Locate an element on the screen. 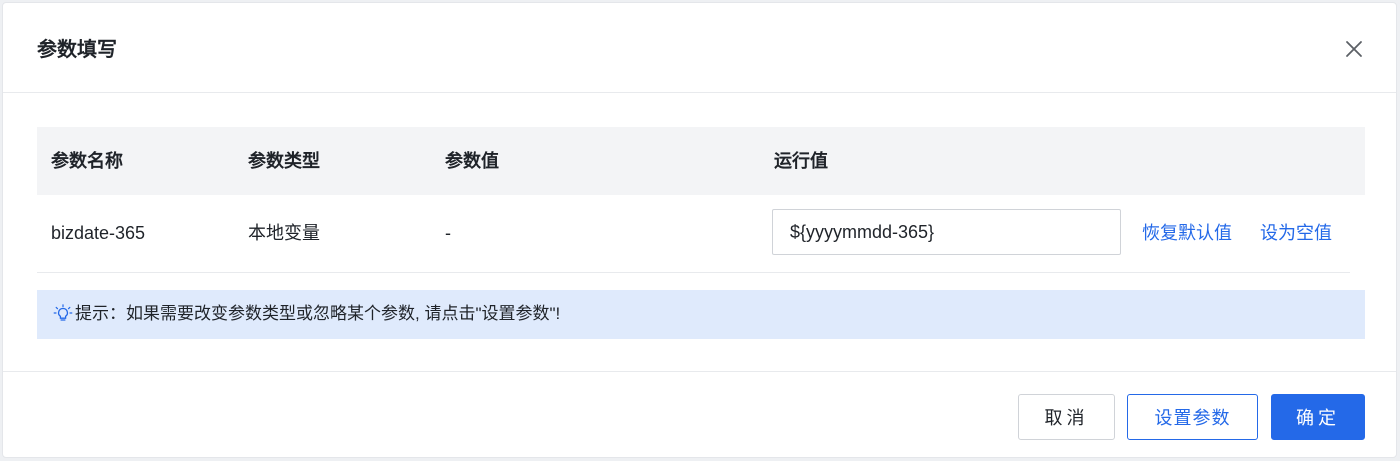 Image resolution: width=1400 pixels, height=461 pixels. set-parameters-button: 设置参数 is located at coordinates (1192, 417).